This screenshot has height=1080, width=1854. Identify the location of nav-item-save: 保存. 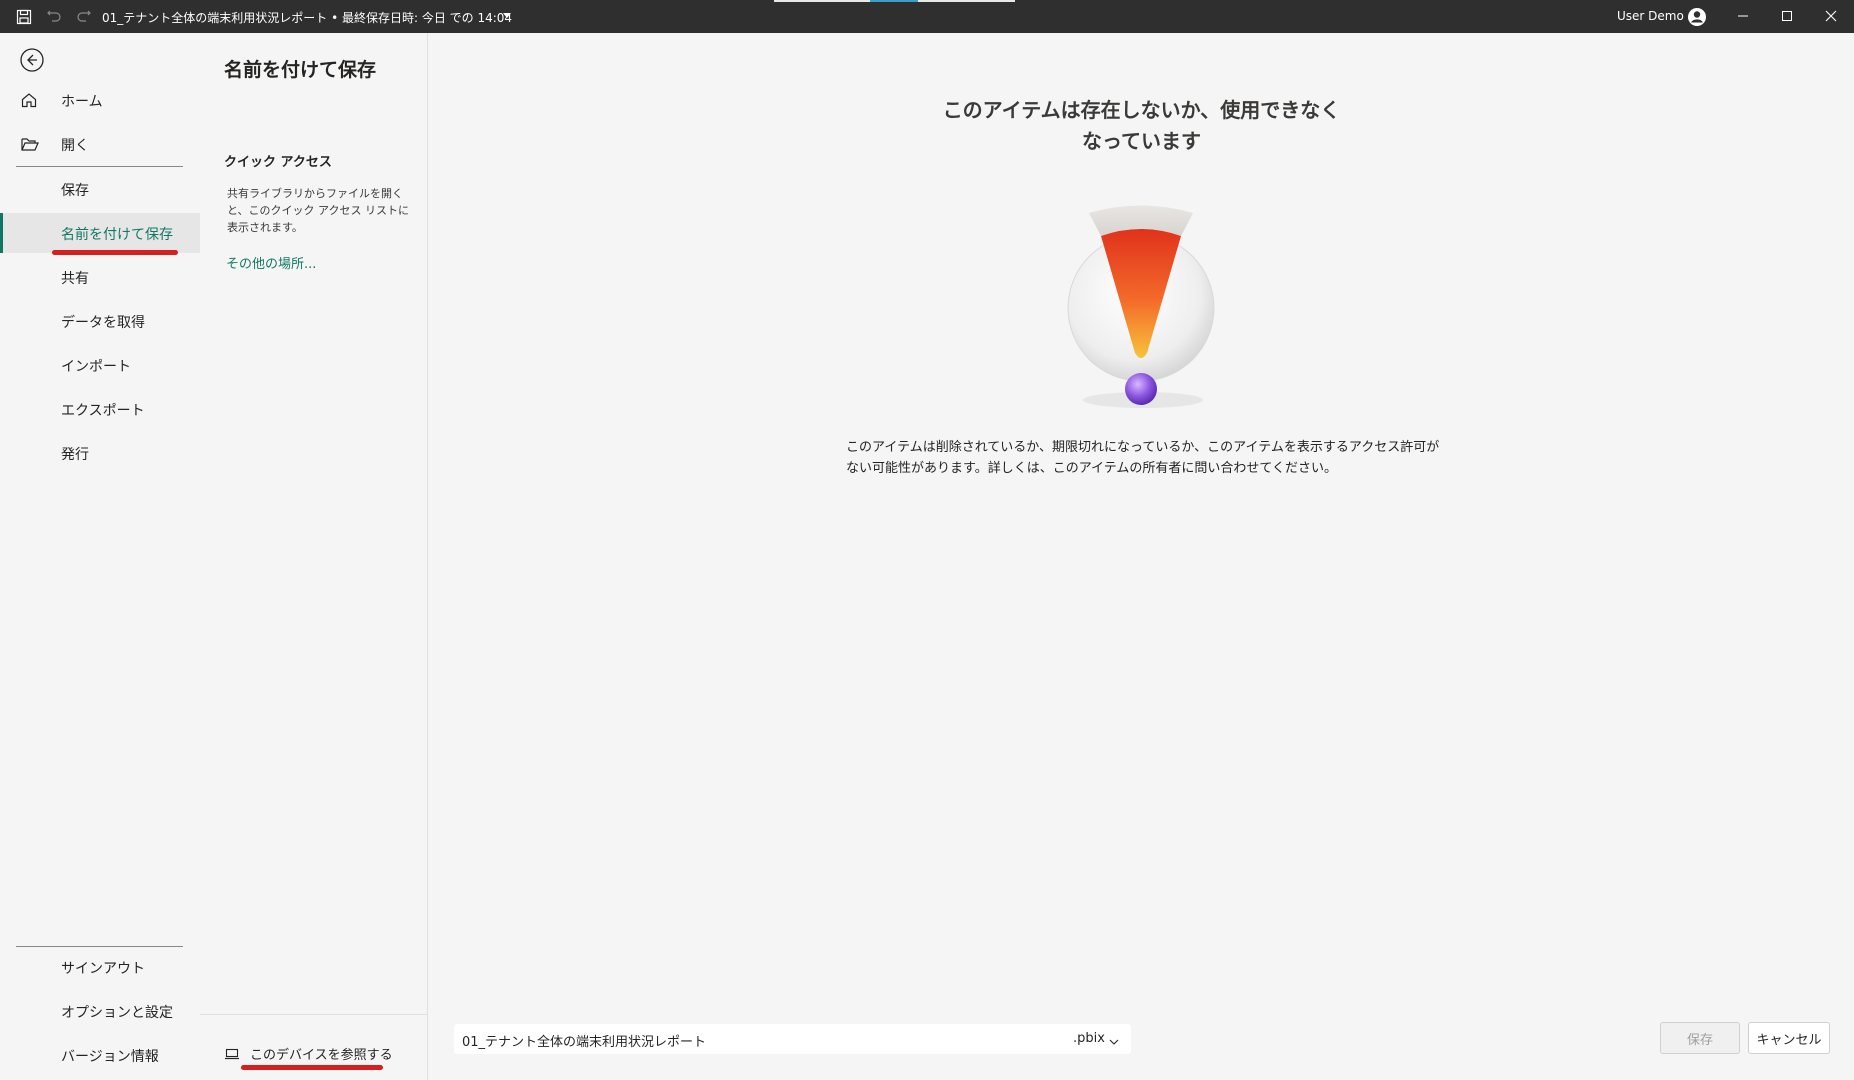
(100, 189).